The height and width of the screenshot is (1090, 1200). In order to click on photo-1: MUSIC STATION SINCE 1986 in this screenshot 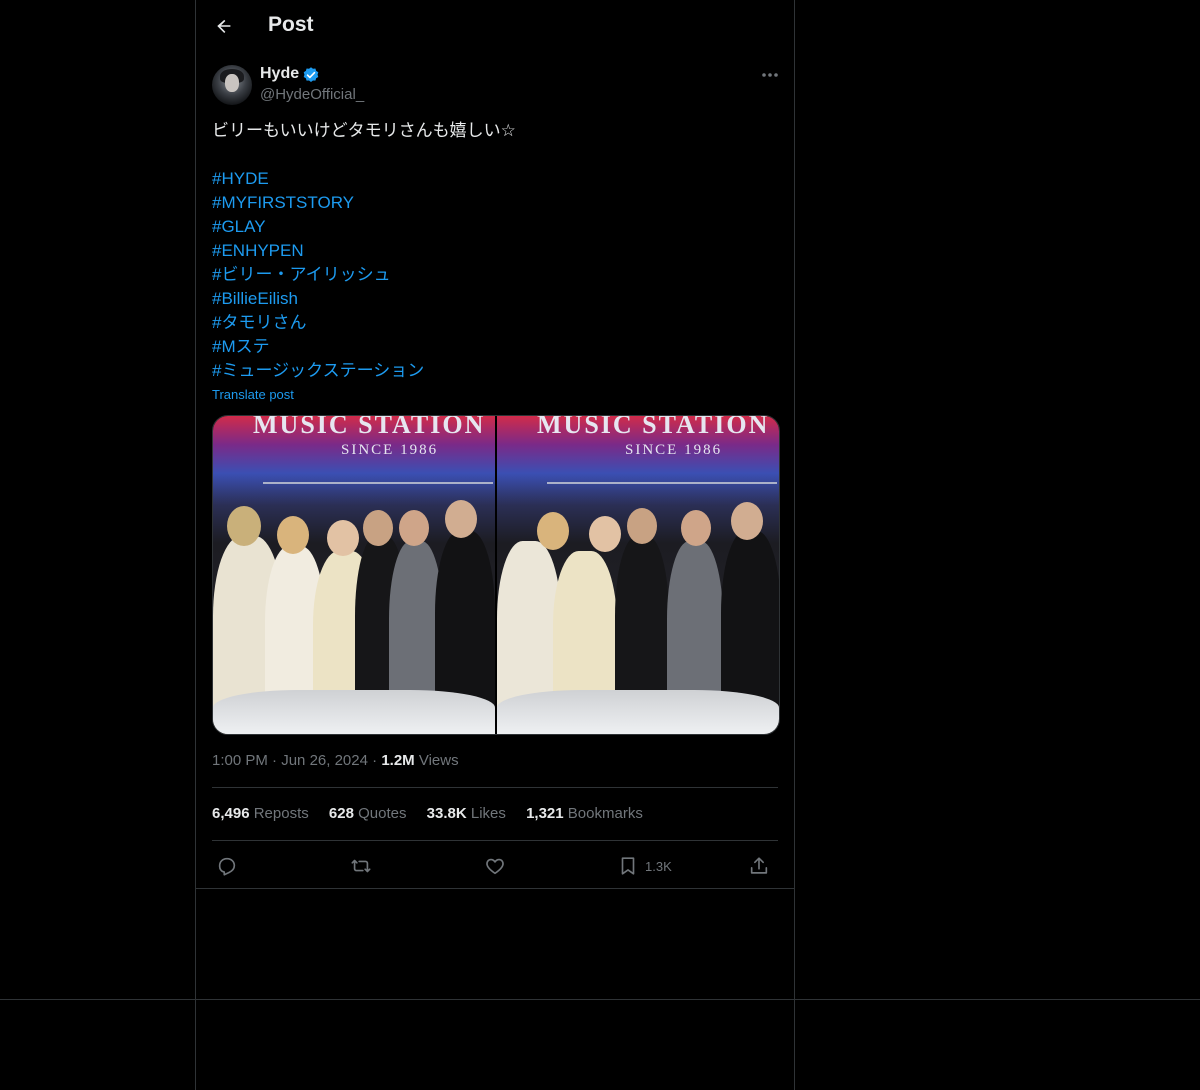, I will do `click(354, 575)`.